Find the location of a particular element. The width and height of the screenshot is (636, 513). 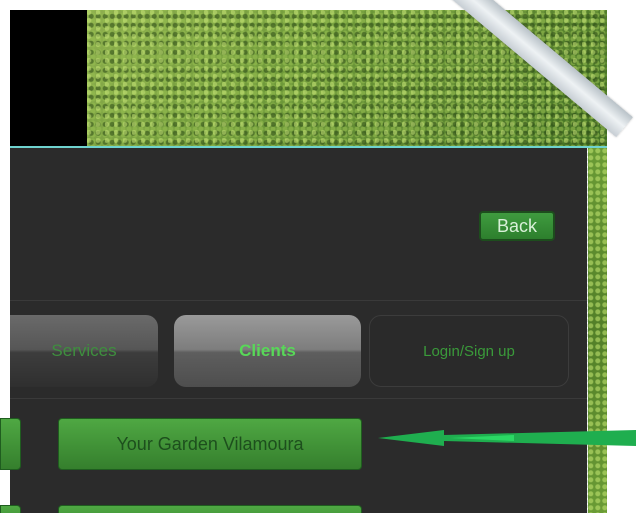

tab-clients: Clients is located at coordinates (267, 351).